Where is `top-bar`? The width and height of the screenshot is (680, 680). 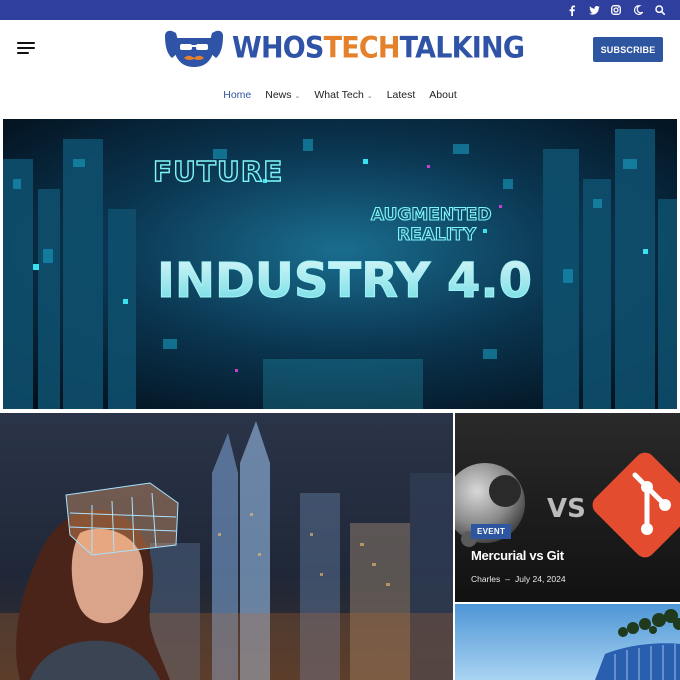
top-bar is located at coordinates (340, 10).